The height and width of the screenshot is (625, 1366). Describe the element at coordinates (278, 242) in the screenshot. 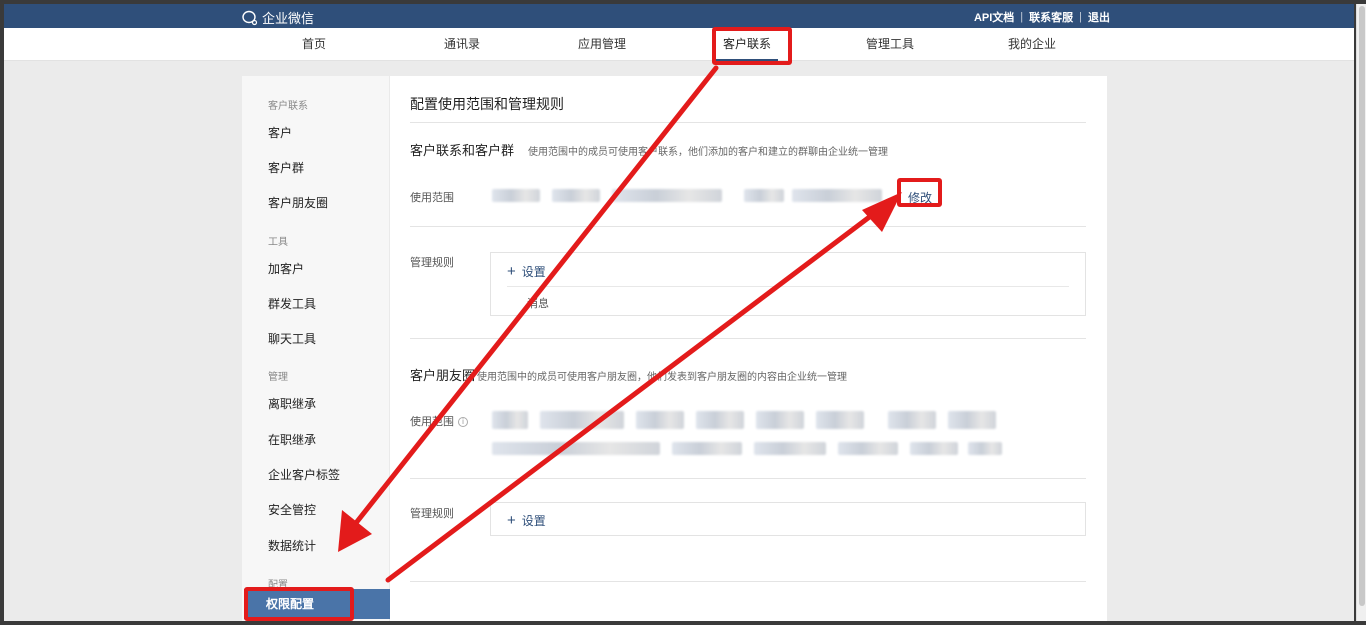

I see `sidebar-group-tools: 工具` at that location.